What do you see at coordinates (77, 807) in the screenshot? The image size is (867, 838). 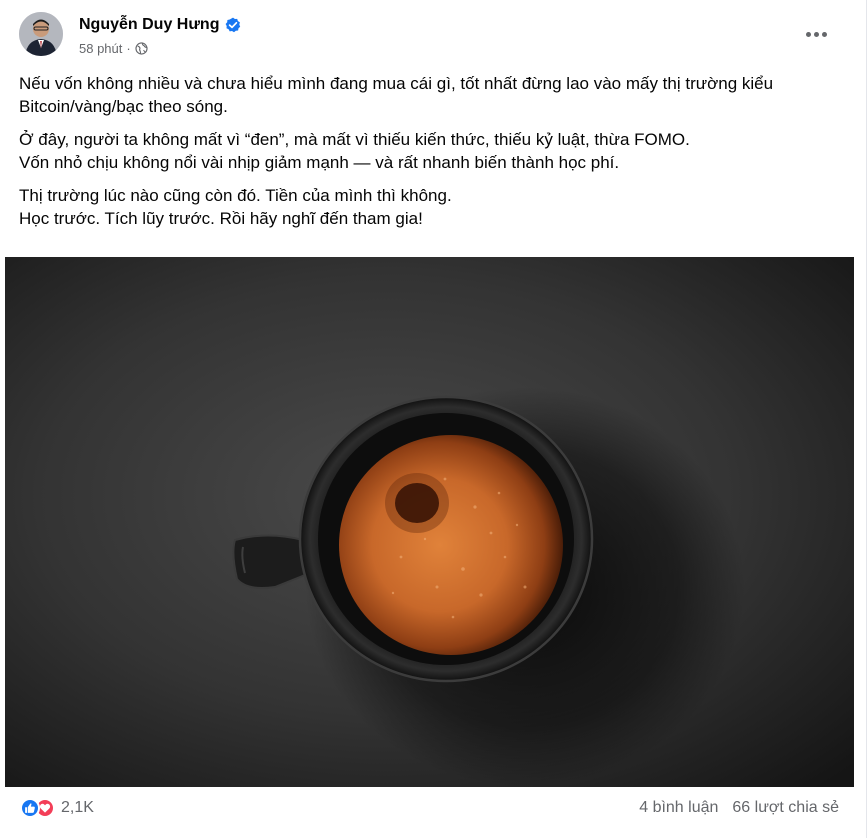 I see `reaction-count: 2,1K` at bounding box center [77, 807].